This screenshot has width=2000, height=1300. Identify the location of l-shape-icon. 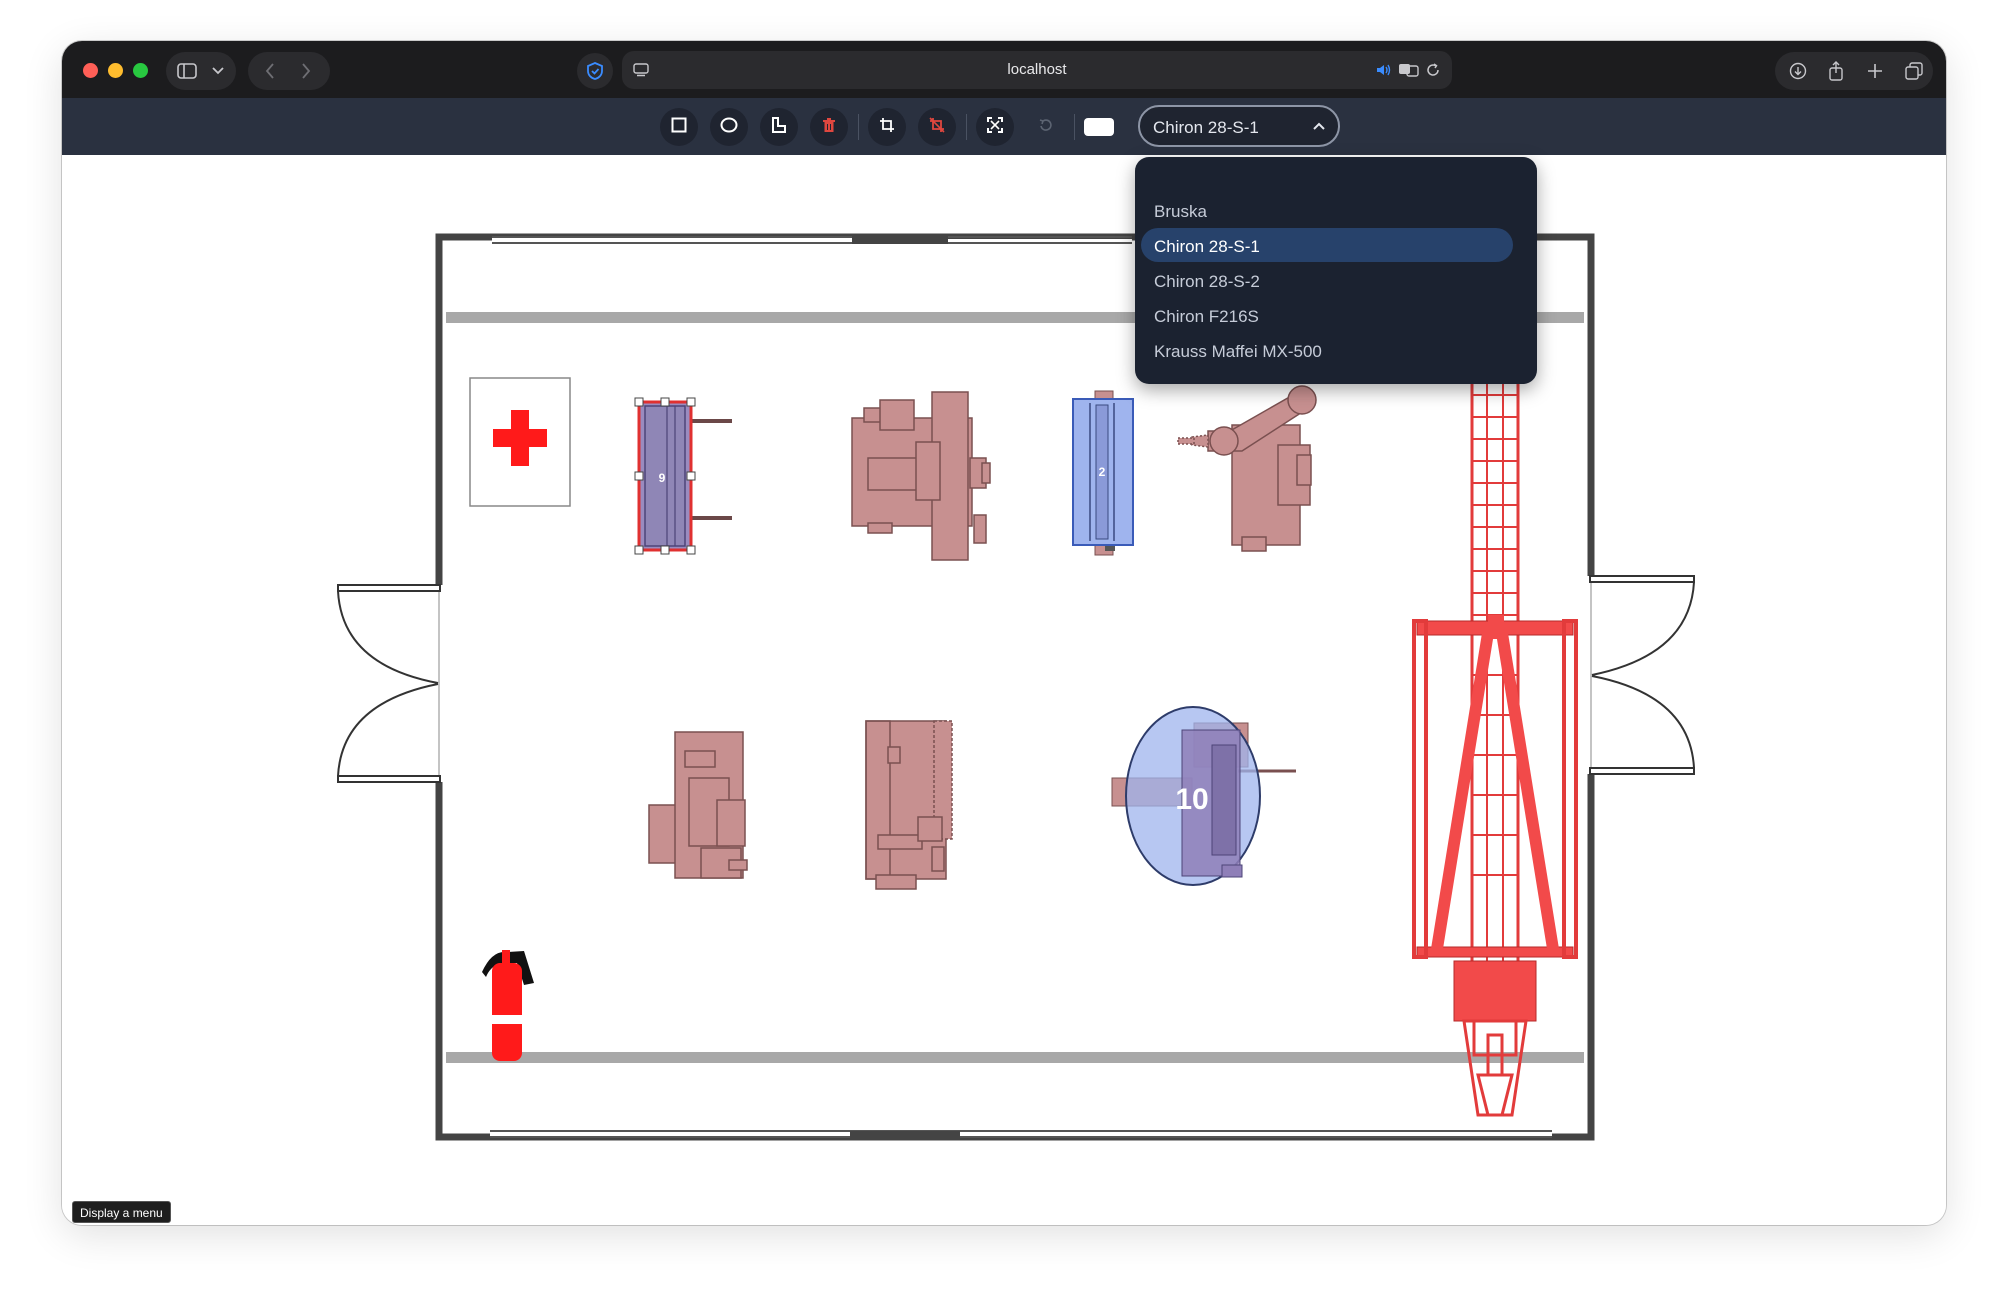
(779, 127).